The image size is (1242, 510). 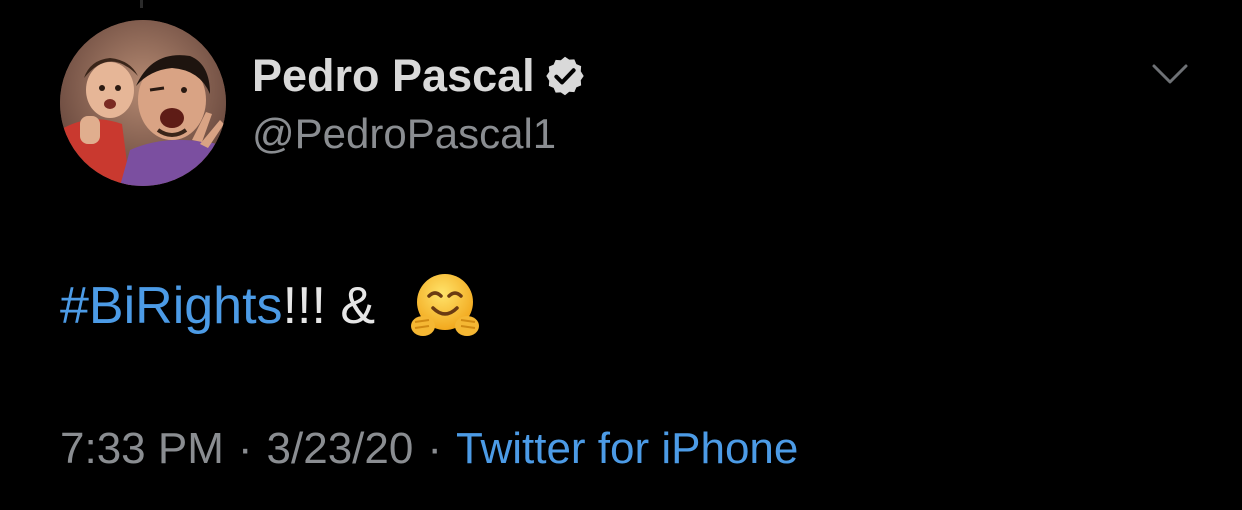 I want to click on author-display-name: Pedro Pascal, so click(x=393, y=76).